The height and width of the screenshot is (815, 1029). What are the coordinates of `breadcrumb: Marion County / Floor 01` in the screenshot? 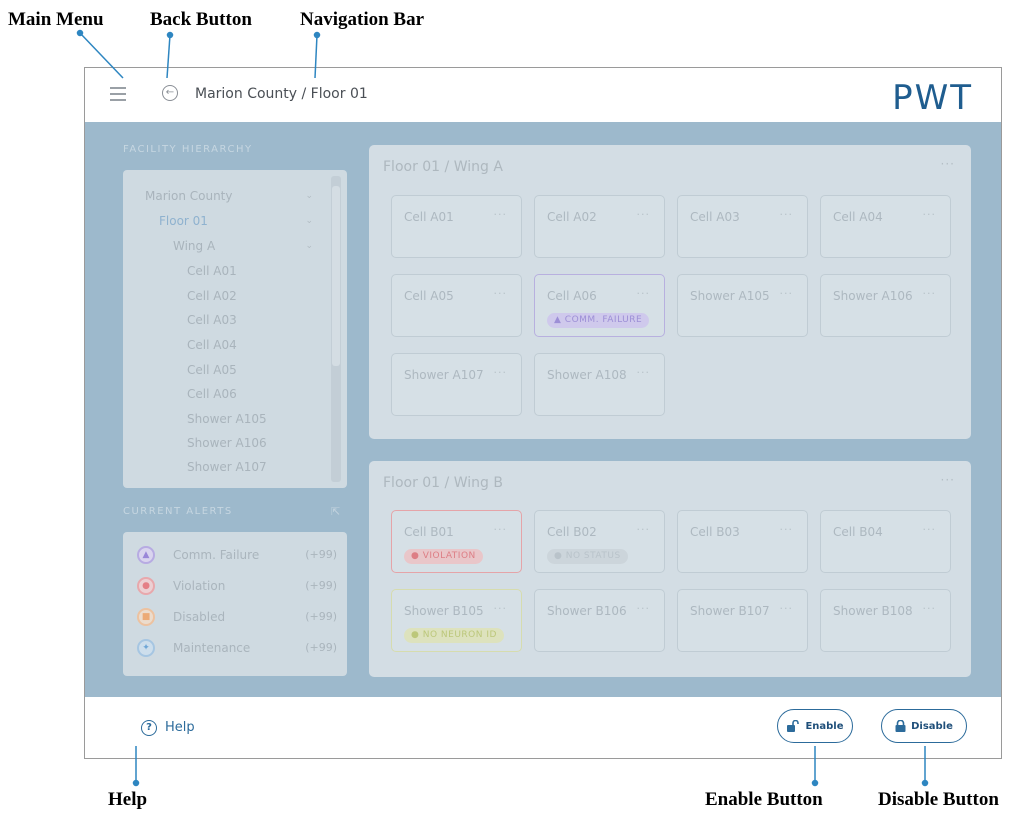 It's located at (281, 94).